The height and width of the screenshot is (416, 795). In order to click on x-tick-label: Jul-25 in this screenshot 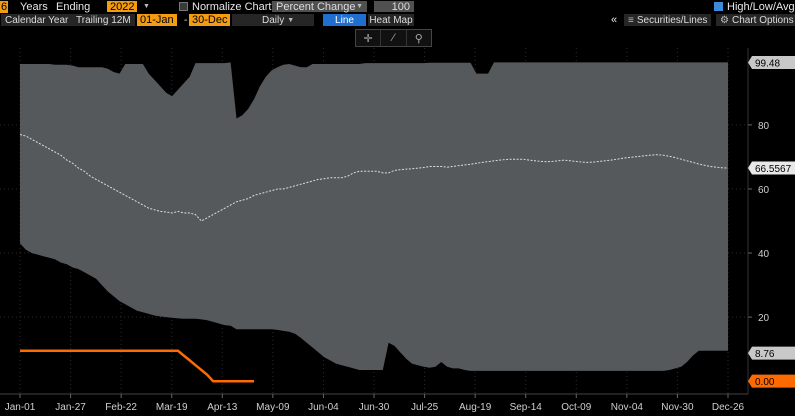, I will do `click(425, 407)`.